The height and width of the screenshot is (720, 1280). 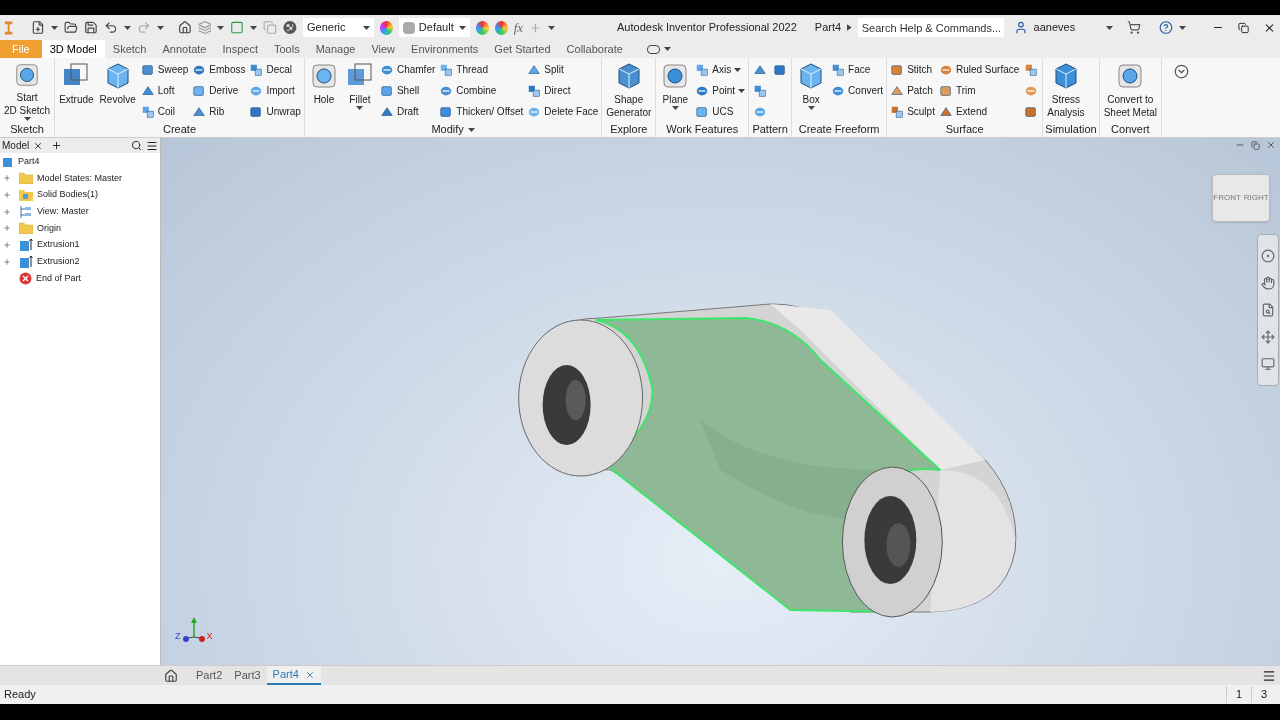 What do you see at coordinates (335, 49) in the screenshot?
I see `ribbon-tab: Manage` at bounding box center [335, 49].